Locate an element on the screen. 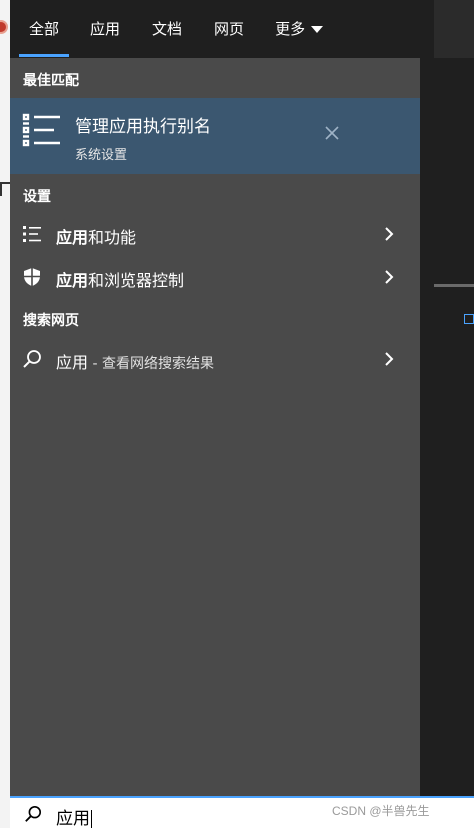 Image resolution: width=474 pixels, height=828 pixels. background-divider is located at coordinates (454, 285).